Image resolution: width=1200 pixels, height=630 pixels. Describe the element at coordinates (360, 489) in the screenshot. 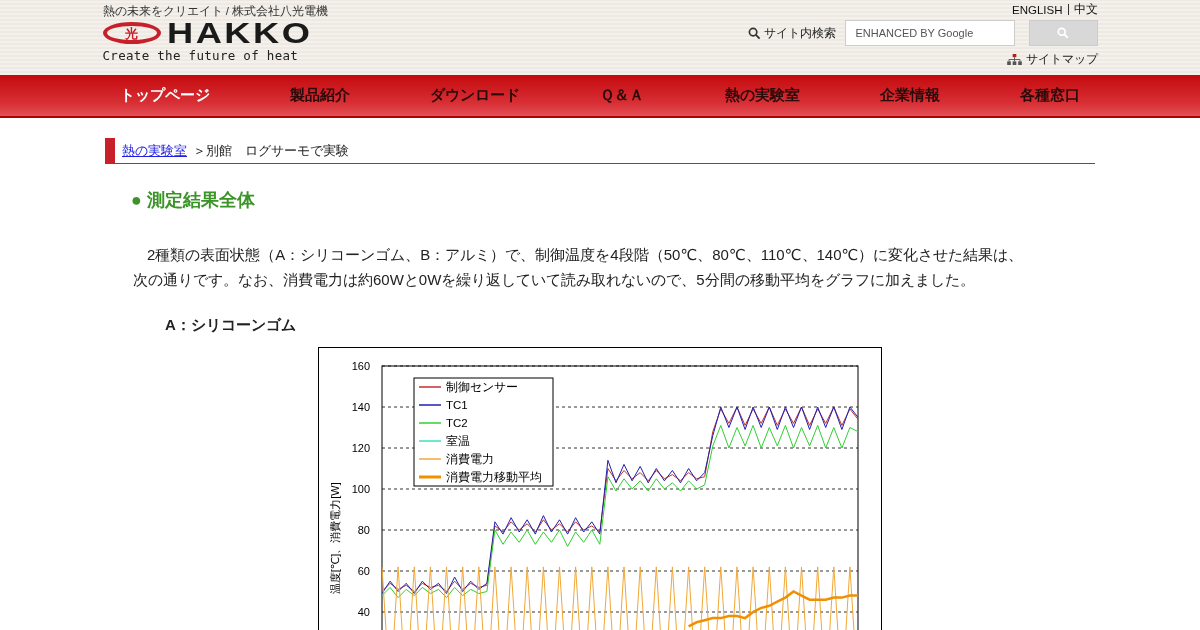

I see `y-tick-label: 100` at that location.